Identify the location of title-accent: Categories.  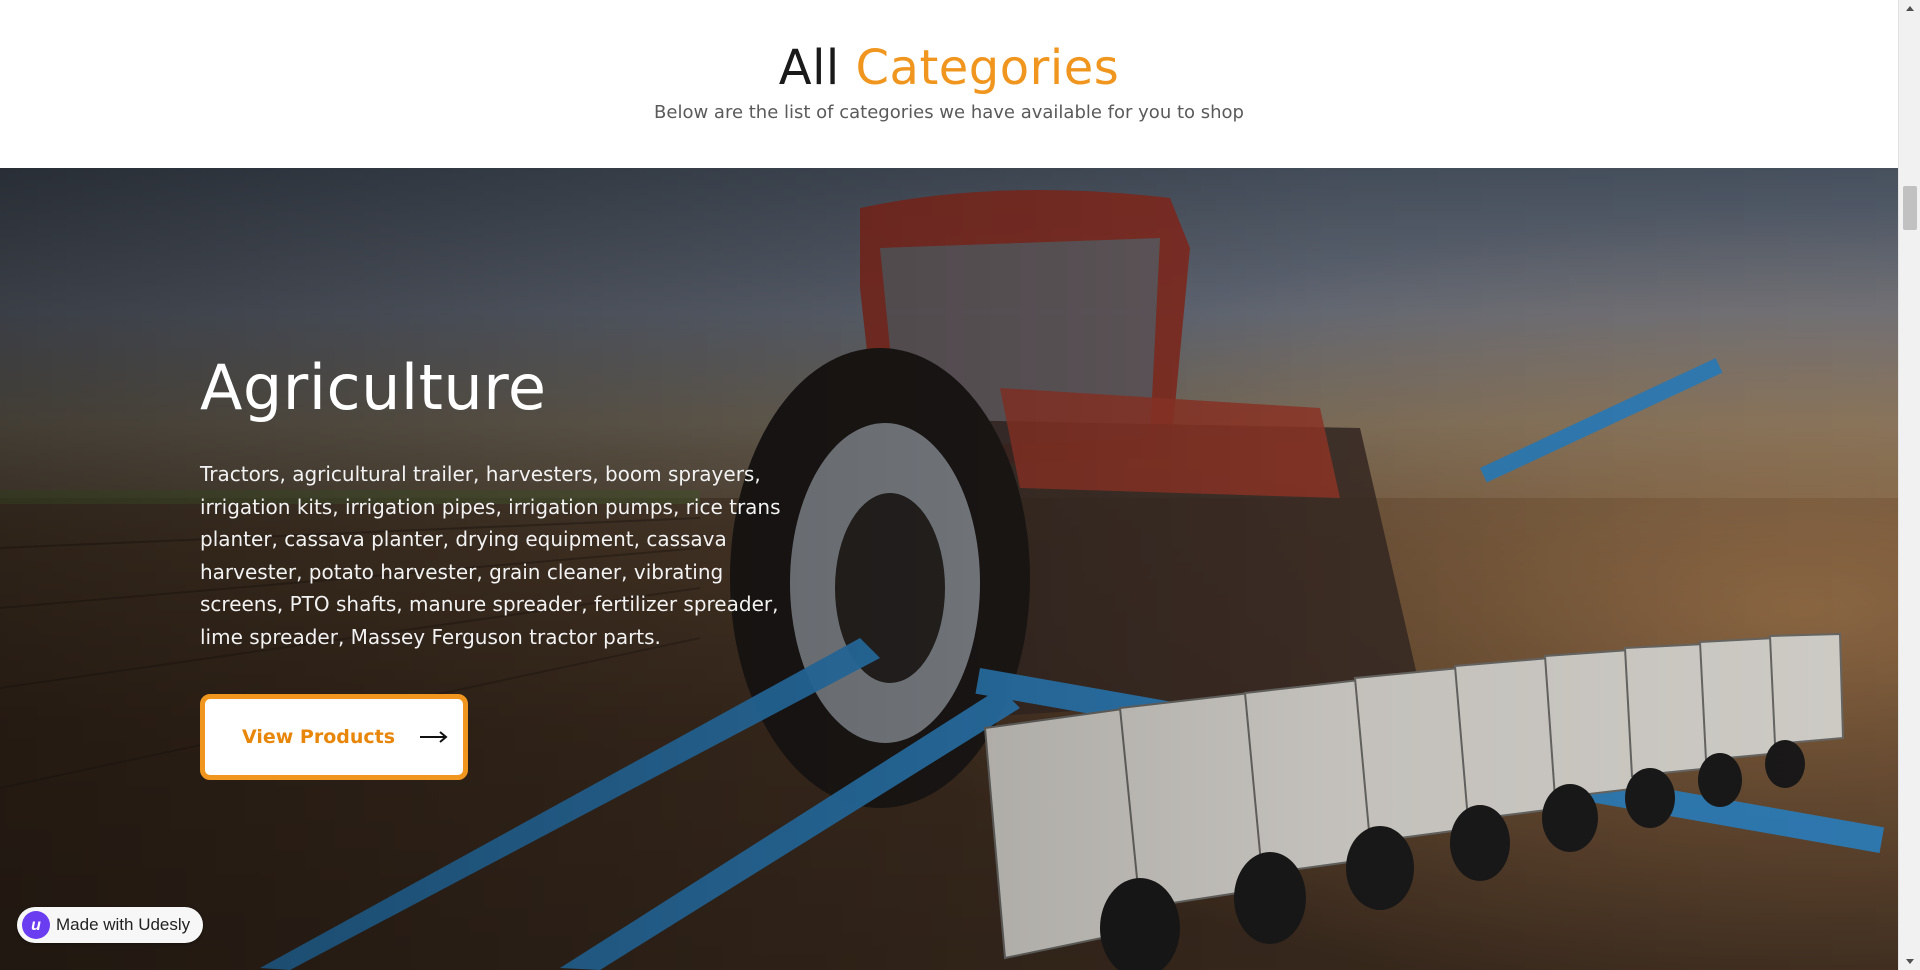
(987, 68).